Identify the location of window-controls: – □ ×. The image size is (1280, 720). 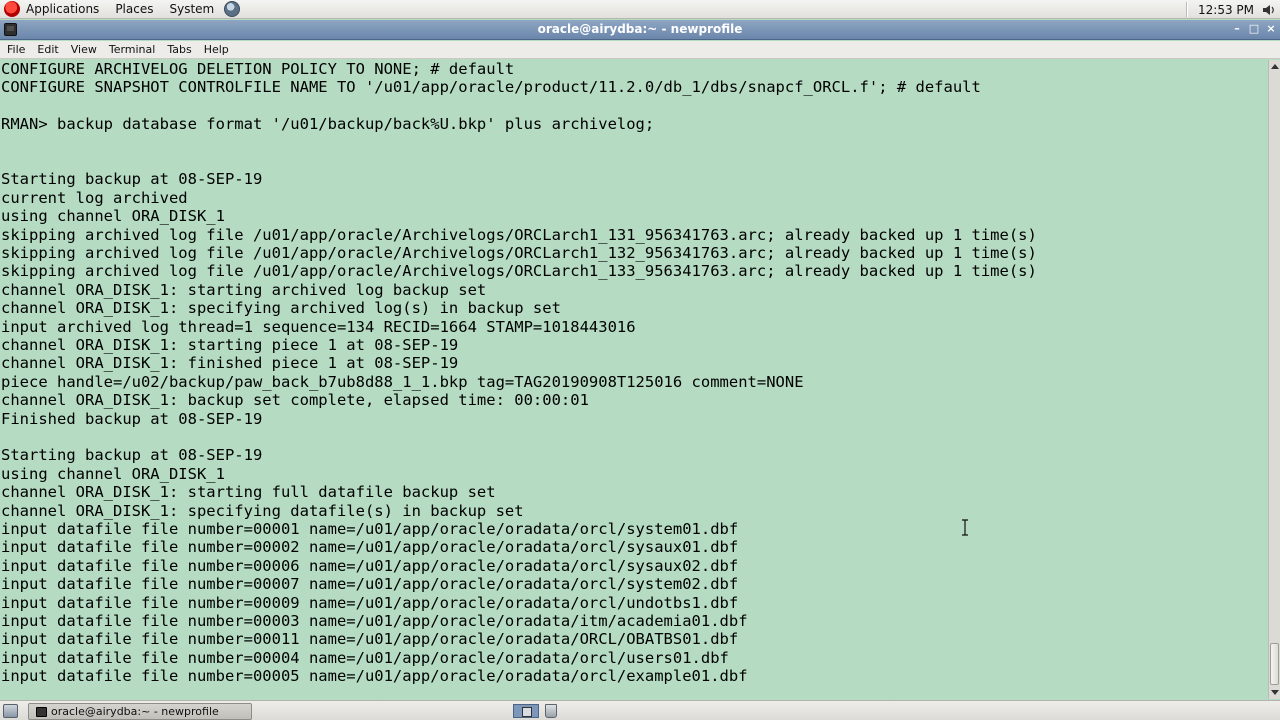
(1254, 29).